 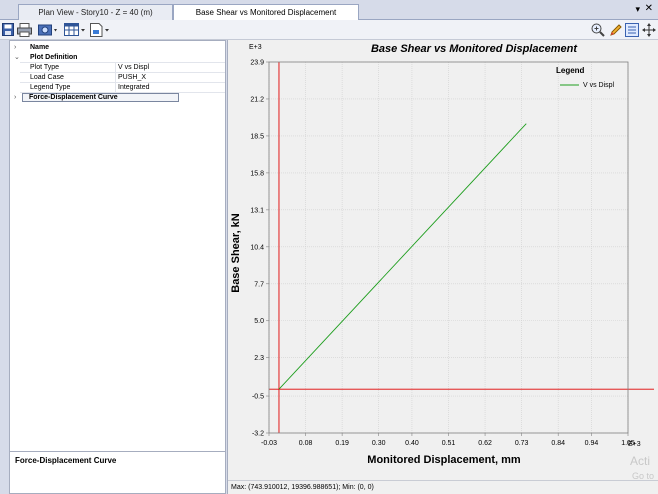 I want to click on chart-title: Base Shear vs Monitored Displacement, so click(x=474, y=49).